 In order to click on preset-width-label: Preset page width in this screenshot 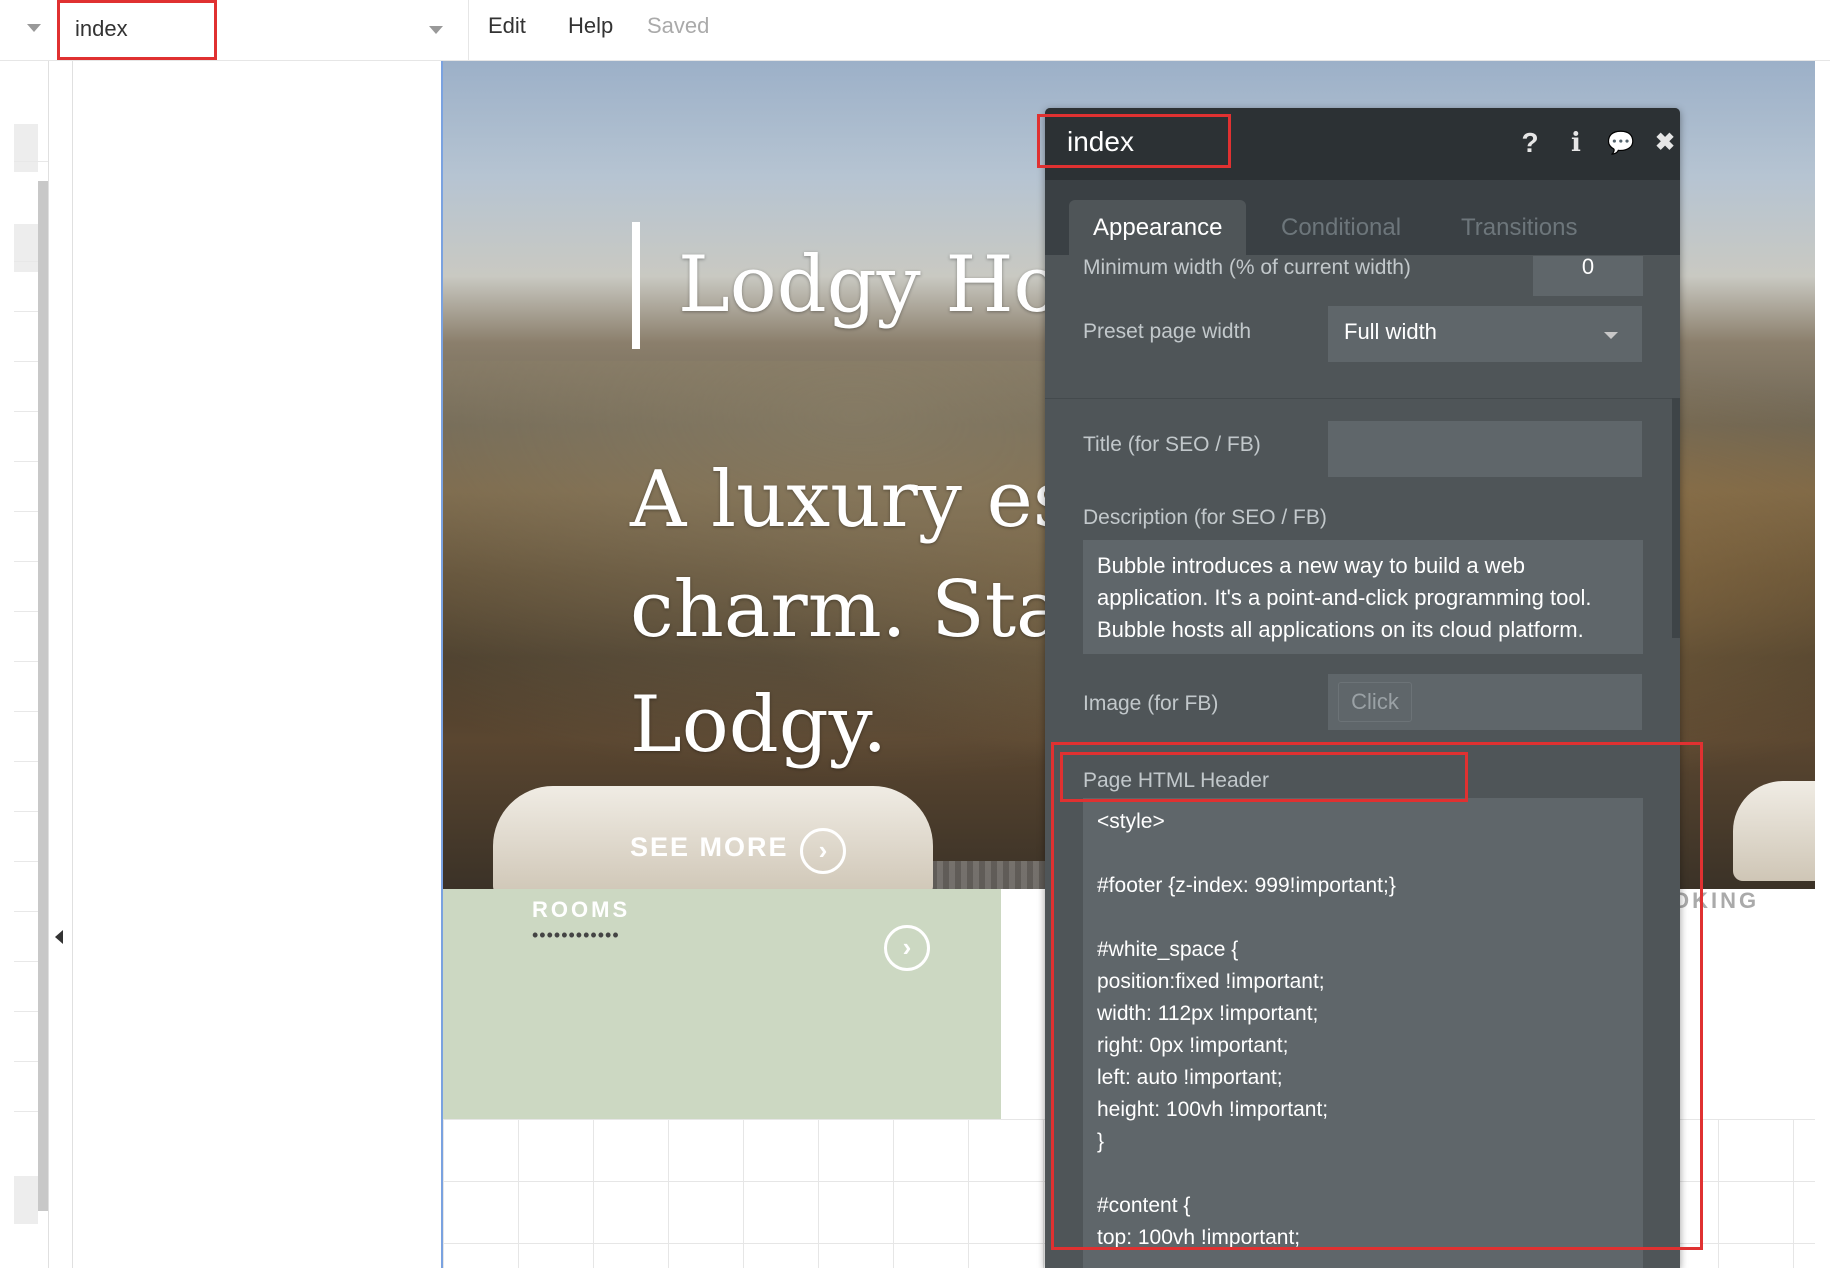, I will do `click(1167, 331)`.